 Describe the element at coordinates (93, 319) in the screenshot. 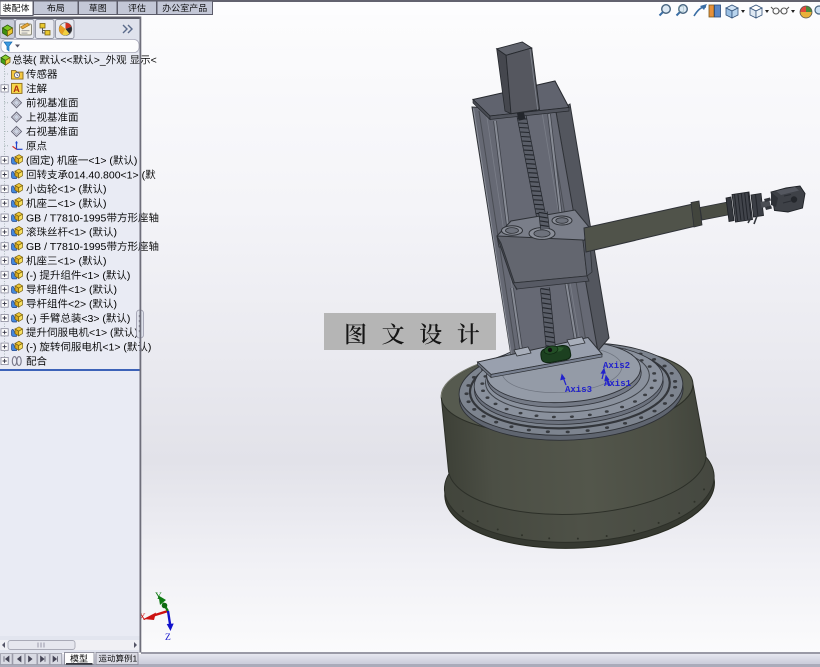

I see `svg-text: <3> (` at that location.